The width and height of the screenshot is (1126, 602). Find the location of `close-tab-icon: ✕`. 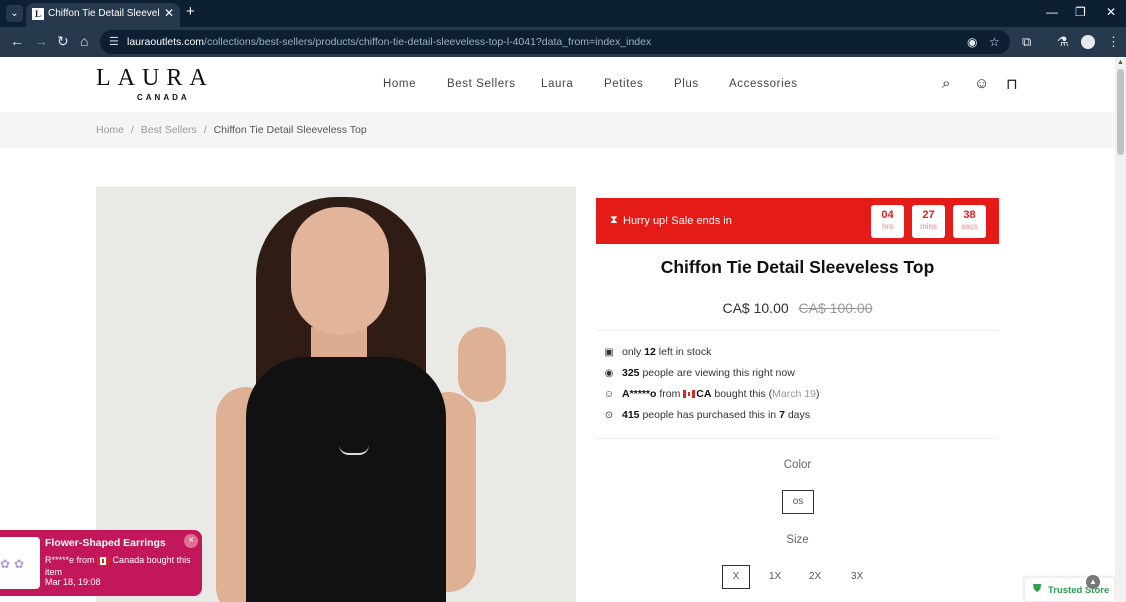

close-tab-icon: ✕ is located at coordinates (169, 13).